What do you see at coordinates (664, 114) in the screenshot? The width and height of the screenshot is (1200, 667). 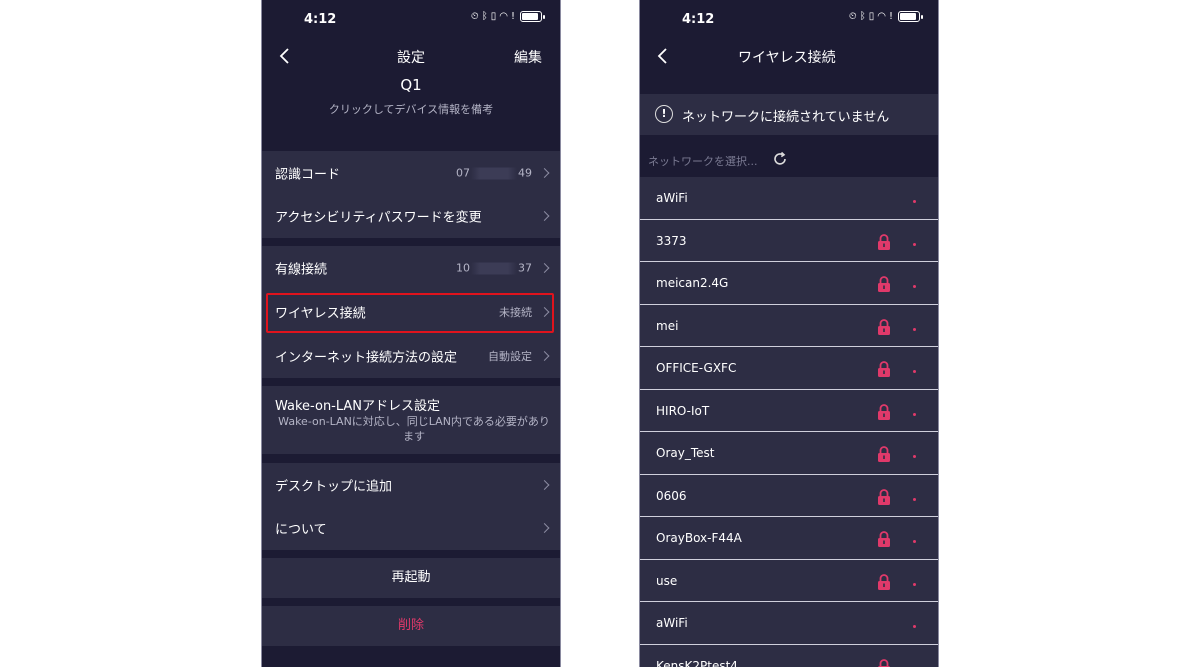 I see `info-icon: !` at bounding box center [664, 114].